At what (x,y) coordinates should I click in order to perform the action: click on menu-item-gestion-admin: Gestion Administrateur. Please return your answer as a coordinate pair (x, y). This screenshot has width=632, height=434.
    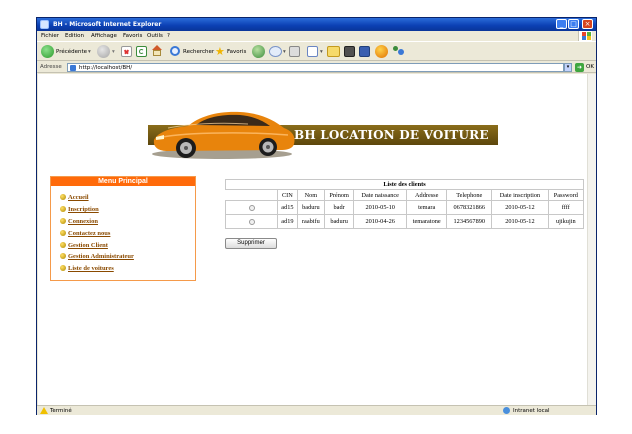
    Looking at the image, I should click on (127, 258).